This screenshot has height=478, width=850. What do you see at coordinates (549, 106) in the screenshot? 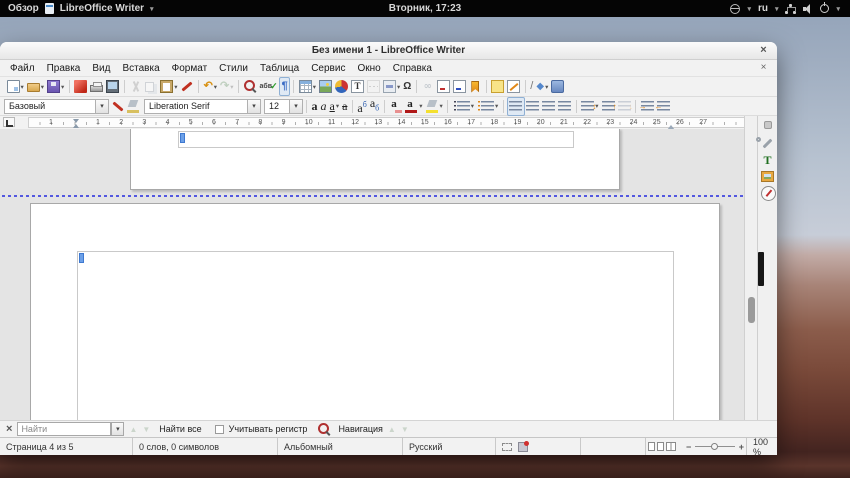
I see `align-right-button` at bounding box center [549, 106].